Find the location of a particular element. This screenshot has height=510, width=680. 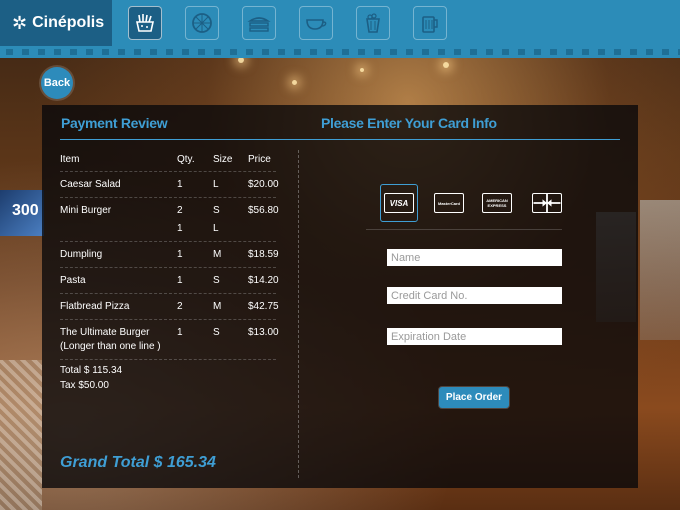

brand-logo: ✲ Cinépolis is located at coordinates (56, 23).